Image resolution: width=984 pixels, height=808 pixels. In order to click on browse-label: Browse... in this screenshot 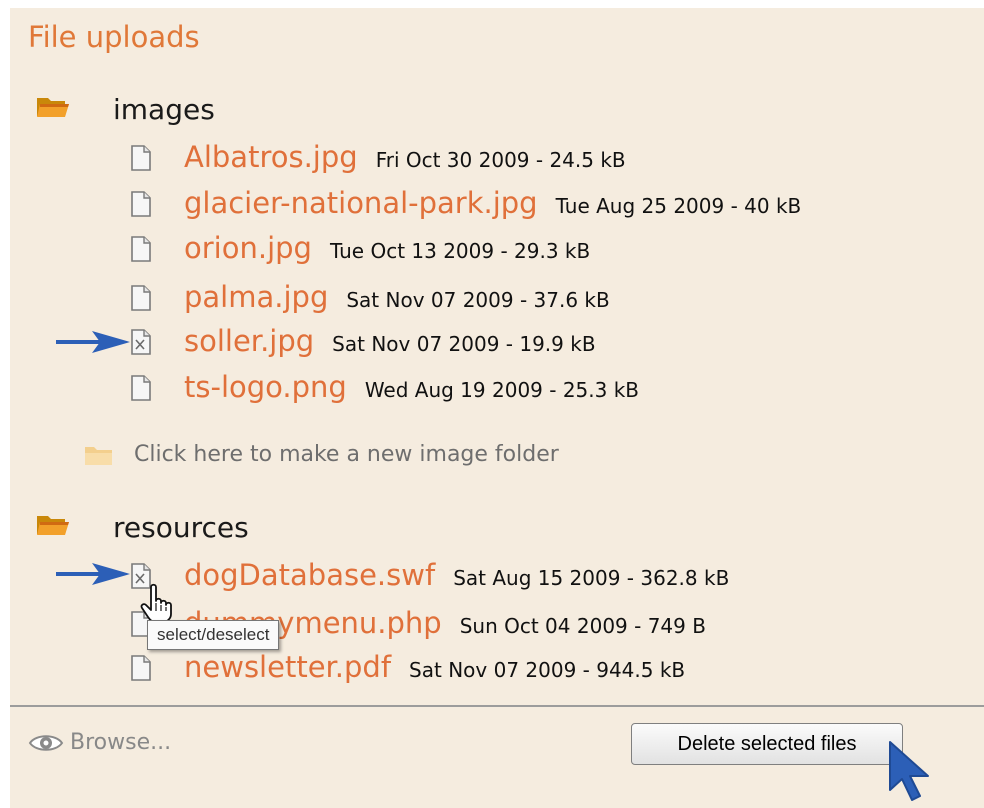, I will do `click(120, 742)`.